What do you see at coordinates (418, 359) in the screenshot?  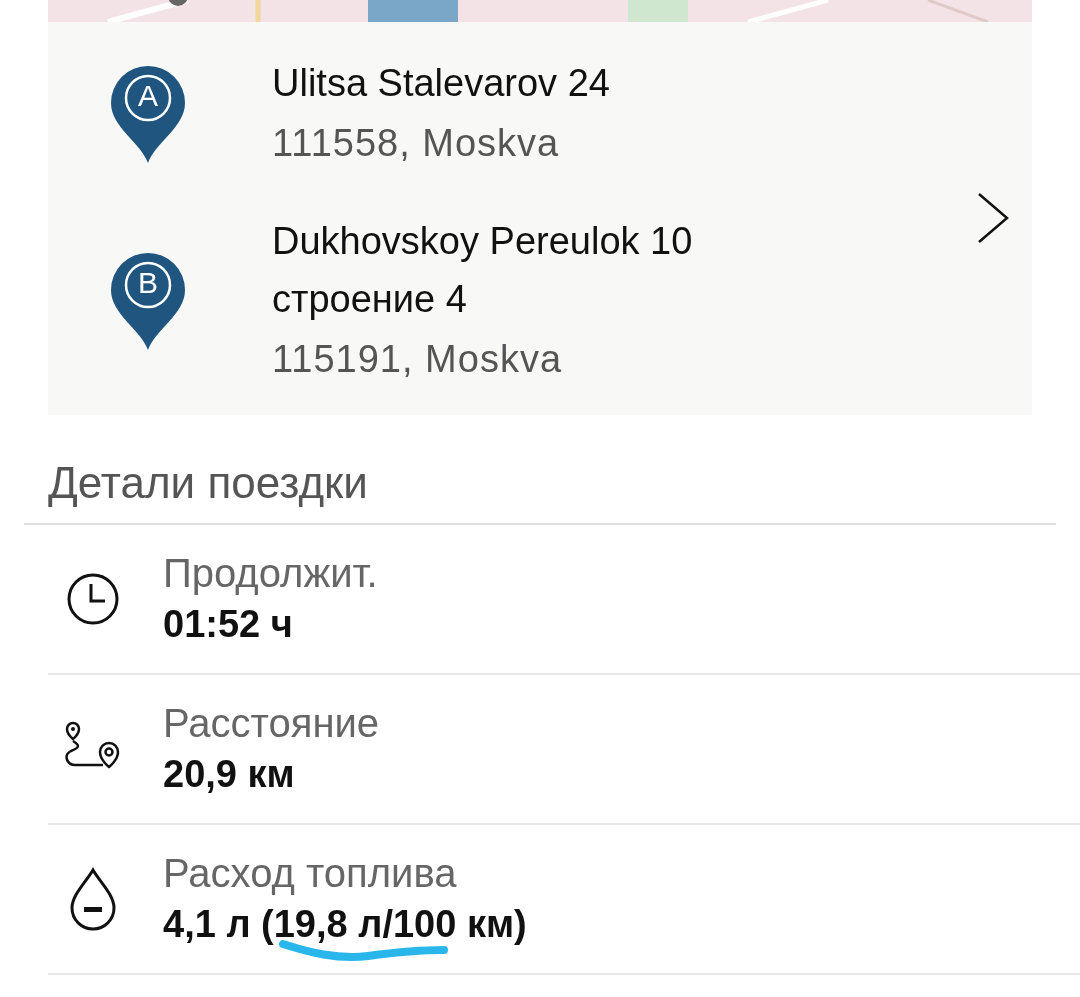 I see `postal-city: 115191, Moskva` at bounding box center [418, 359].